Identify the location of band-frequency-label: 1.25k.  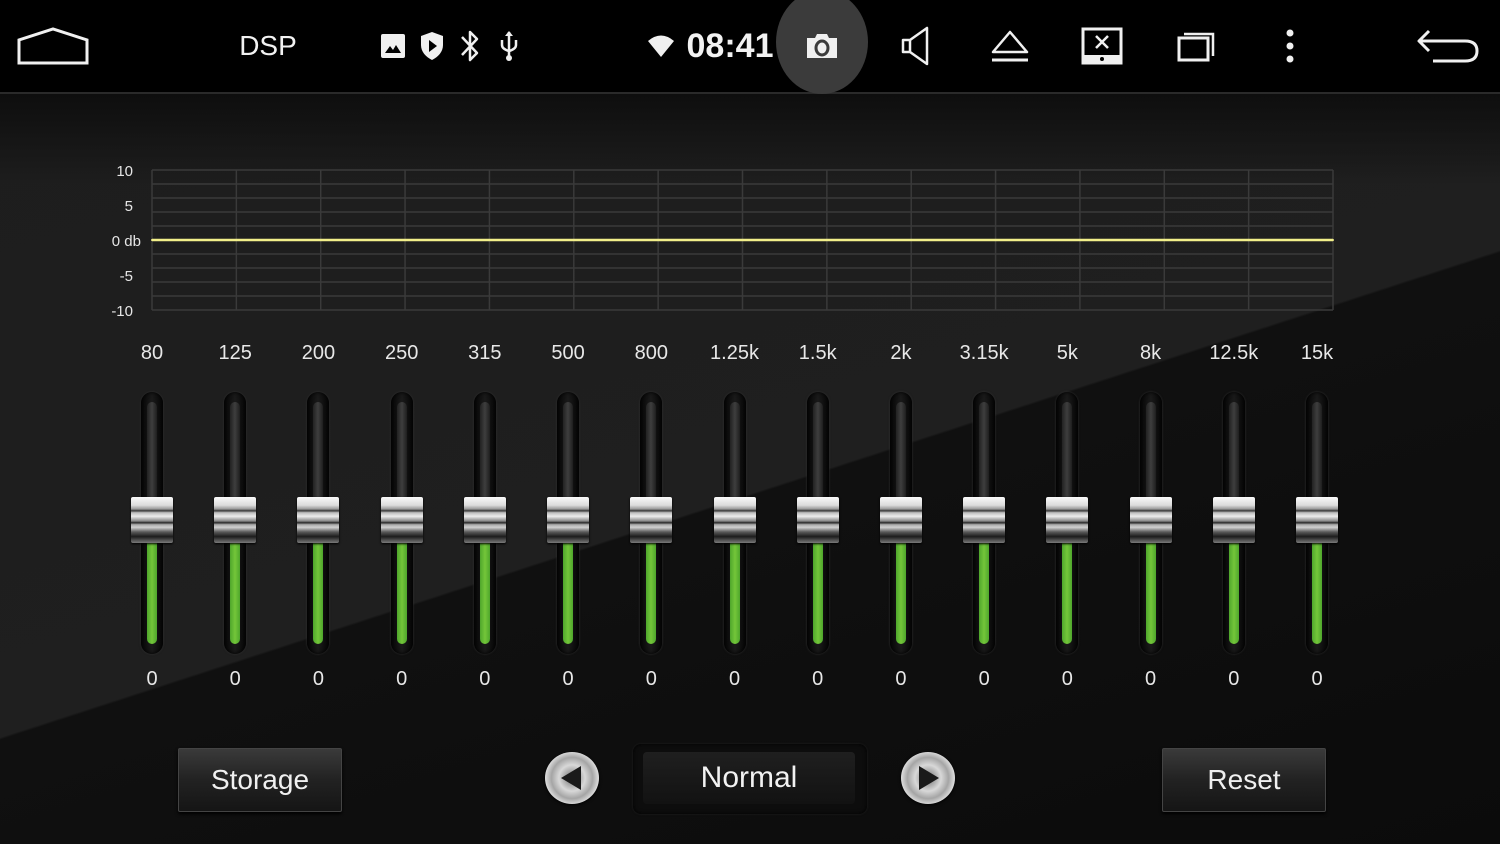
(734, 353).